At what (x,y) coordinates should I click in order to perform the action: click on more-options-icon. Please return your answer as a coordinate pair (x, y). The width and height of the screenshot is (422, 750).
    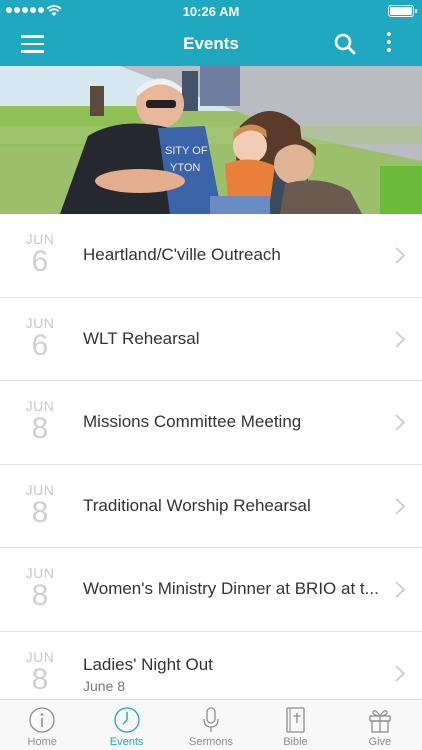
    Looking at the image, I should click on (389, 44).